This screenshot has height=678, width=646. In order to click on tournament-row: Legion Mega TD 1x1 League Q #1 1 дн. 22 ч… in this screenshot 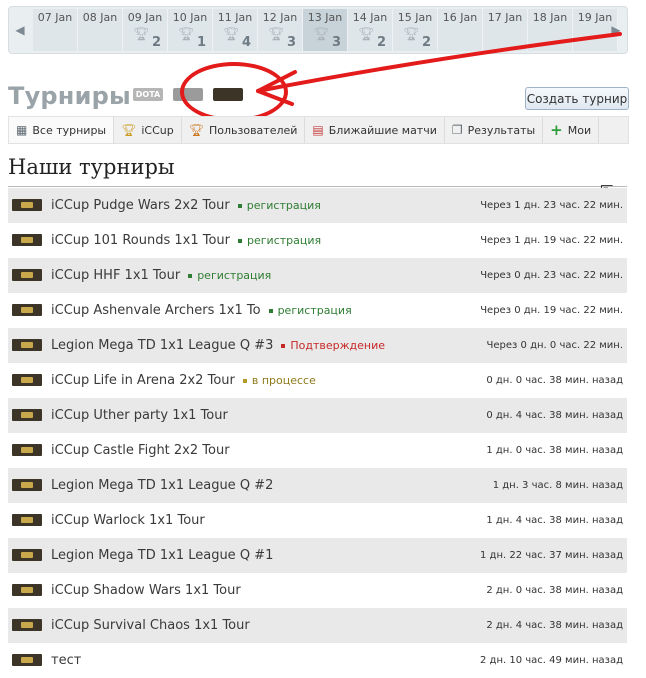, I will do `click(317, 555)`.